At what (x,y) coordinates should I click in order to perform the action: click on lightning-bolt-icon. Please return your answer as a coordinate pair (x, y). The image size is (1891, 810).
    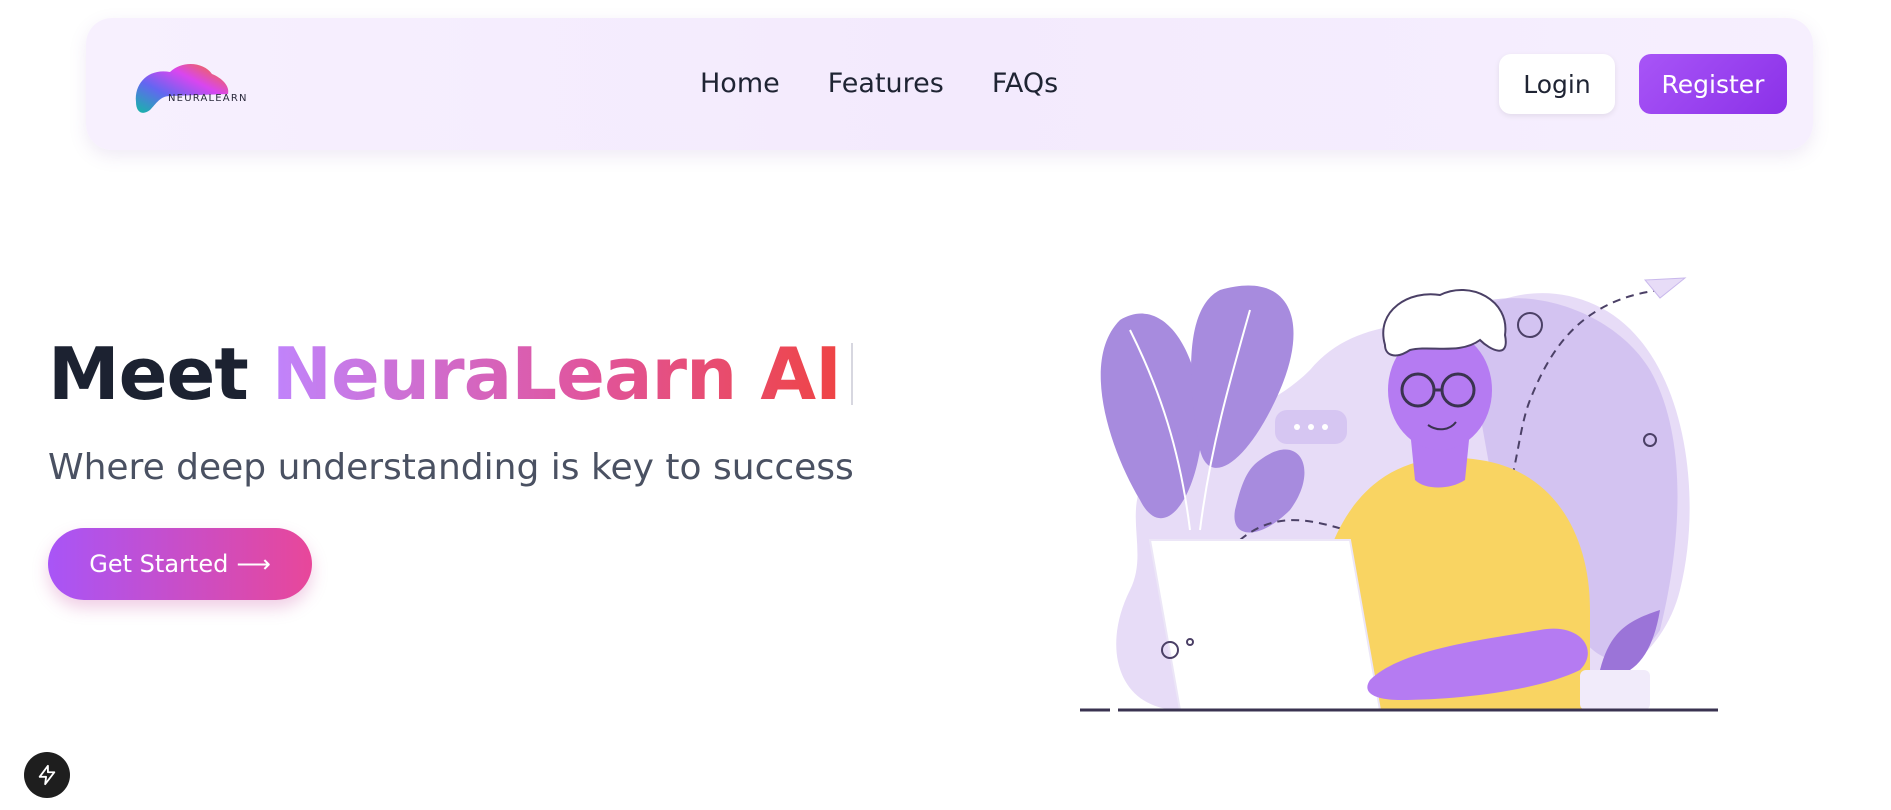
    Looking at the image, I should click on (47, 775).